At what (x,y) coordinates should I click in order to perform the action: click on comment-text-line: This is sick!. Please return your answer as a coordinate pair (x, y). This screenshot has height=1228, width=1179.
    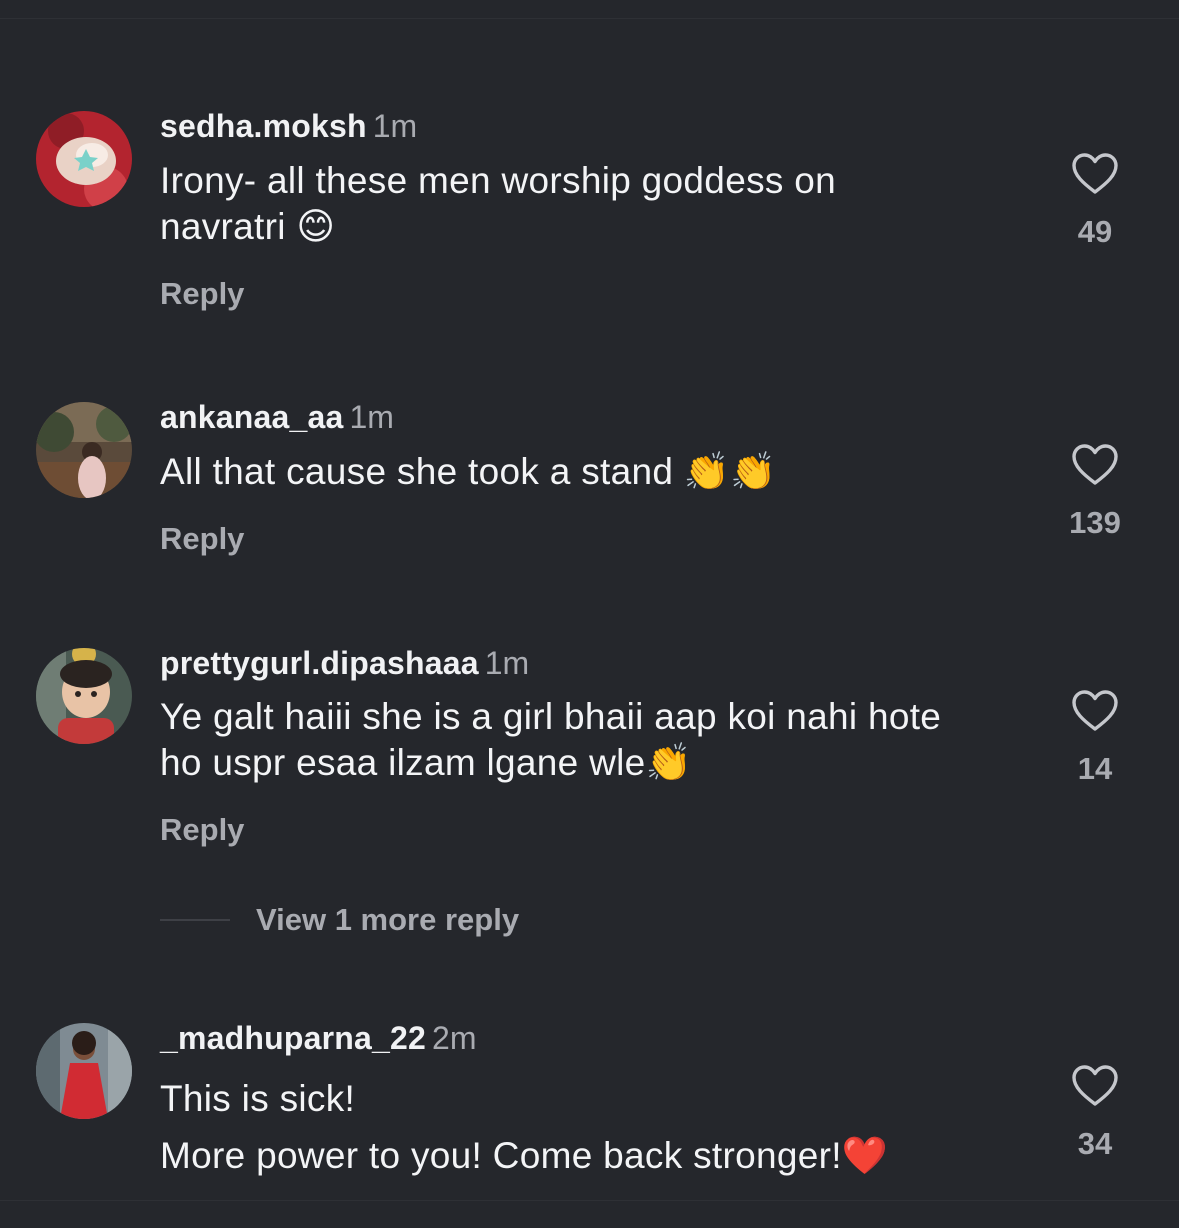
    Looking at the image, I should click on (258, 1098).